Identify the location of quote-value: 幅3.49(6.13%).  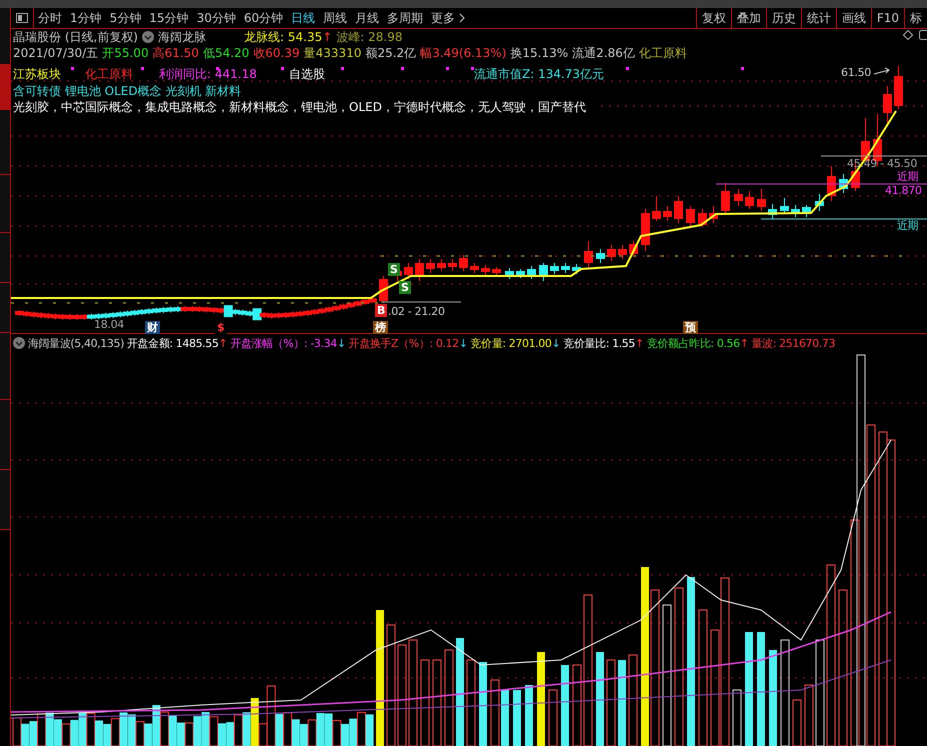
(463, 53).